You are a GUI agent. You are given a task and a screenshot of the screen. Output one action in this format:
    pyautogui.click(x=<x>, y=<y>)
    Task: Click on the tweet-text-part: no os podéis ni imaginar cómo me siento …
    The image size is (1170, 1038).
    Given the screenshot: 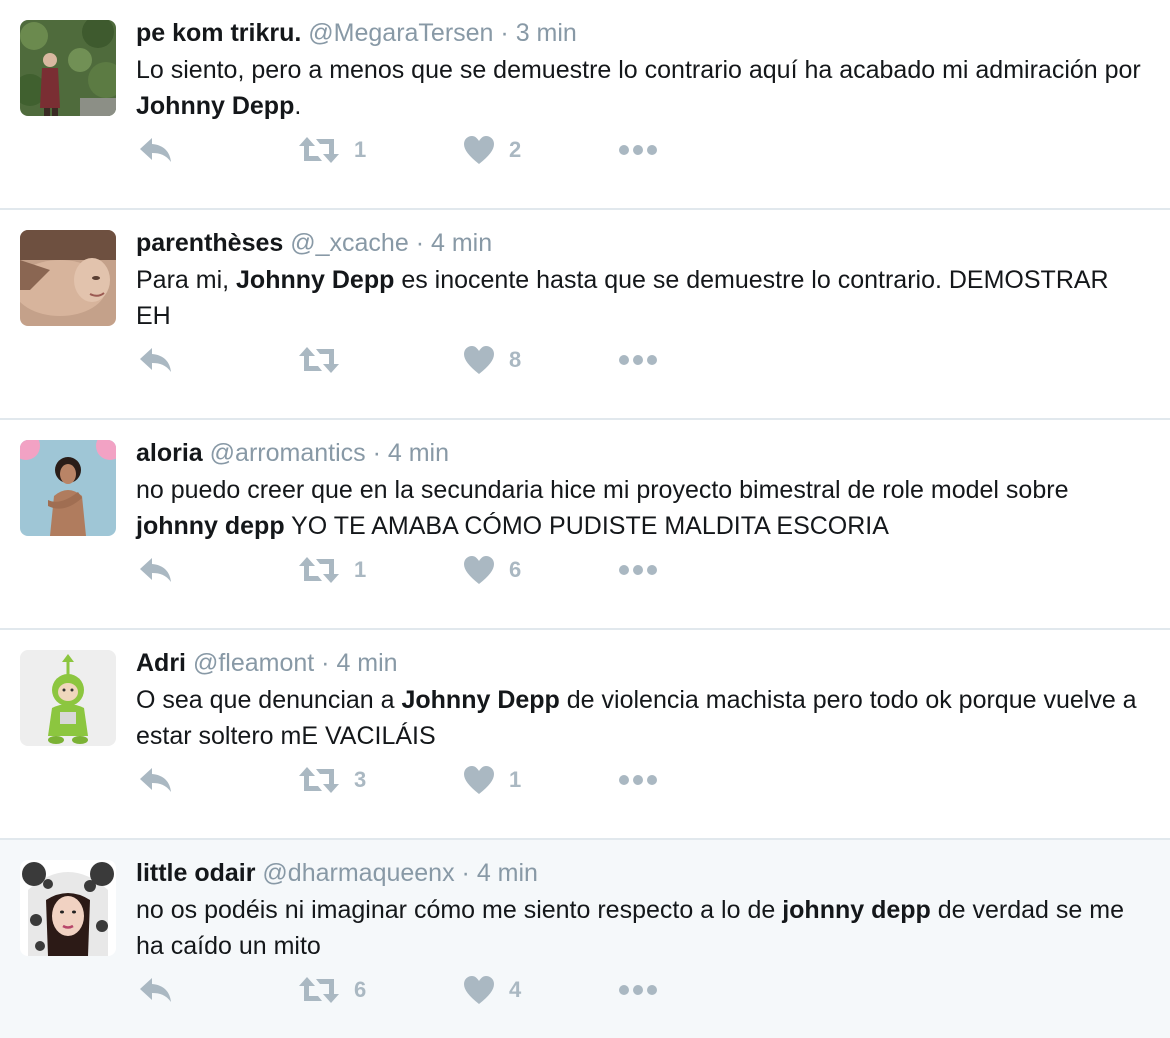 What is the action you would take?
    pyautogui.click(x=459, y=910)
    